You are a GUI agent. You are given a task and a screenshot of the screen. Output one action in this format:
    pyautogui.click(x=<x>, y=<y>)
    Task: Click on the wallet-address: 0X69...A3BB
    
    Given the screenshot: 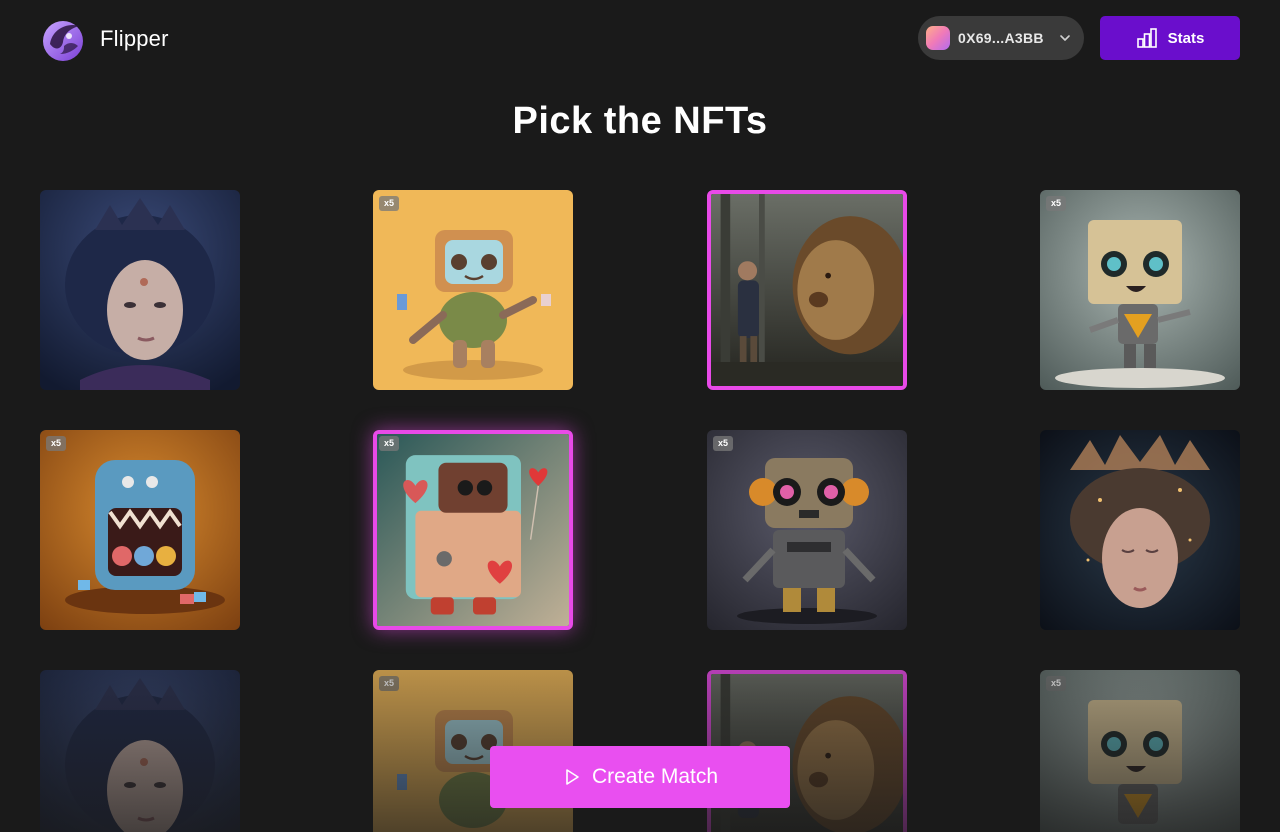 What is the action you would take?
    pyautogui.click(x=1001, y=38)
    